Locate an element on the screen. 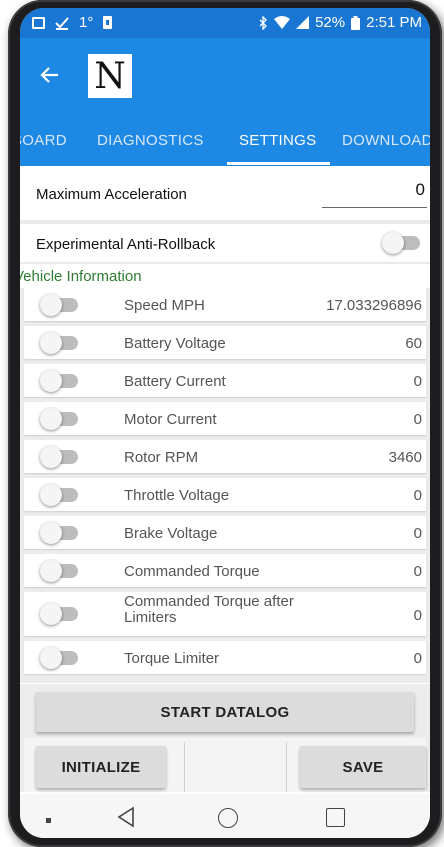  list-item: Battery Current 0 is located at coordinates (225, 380).